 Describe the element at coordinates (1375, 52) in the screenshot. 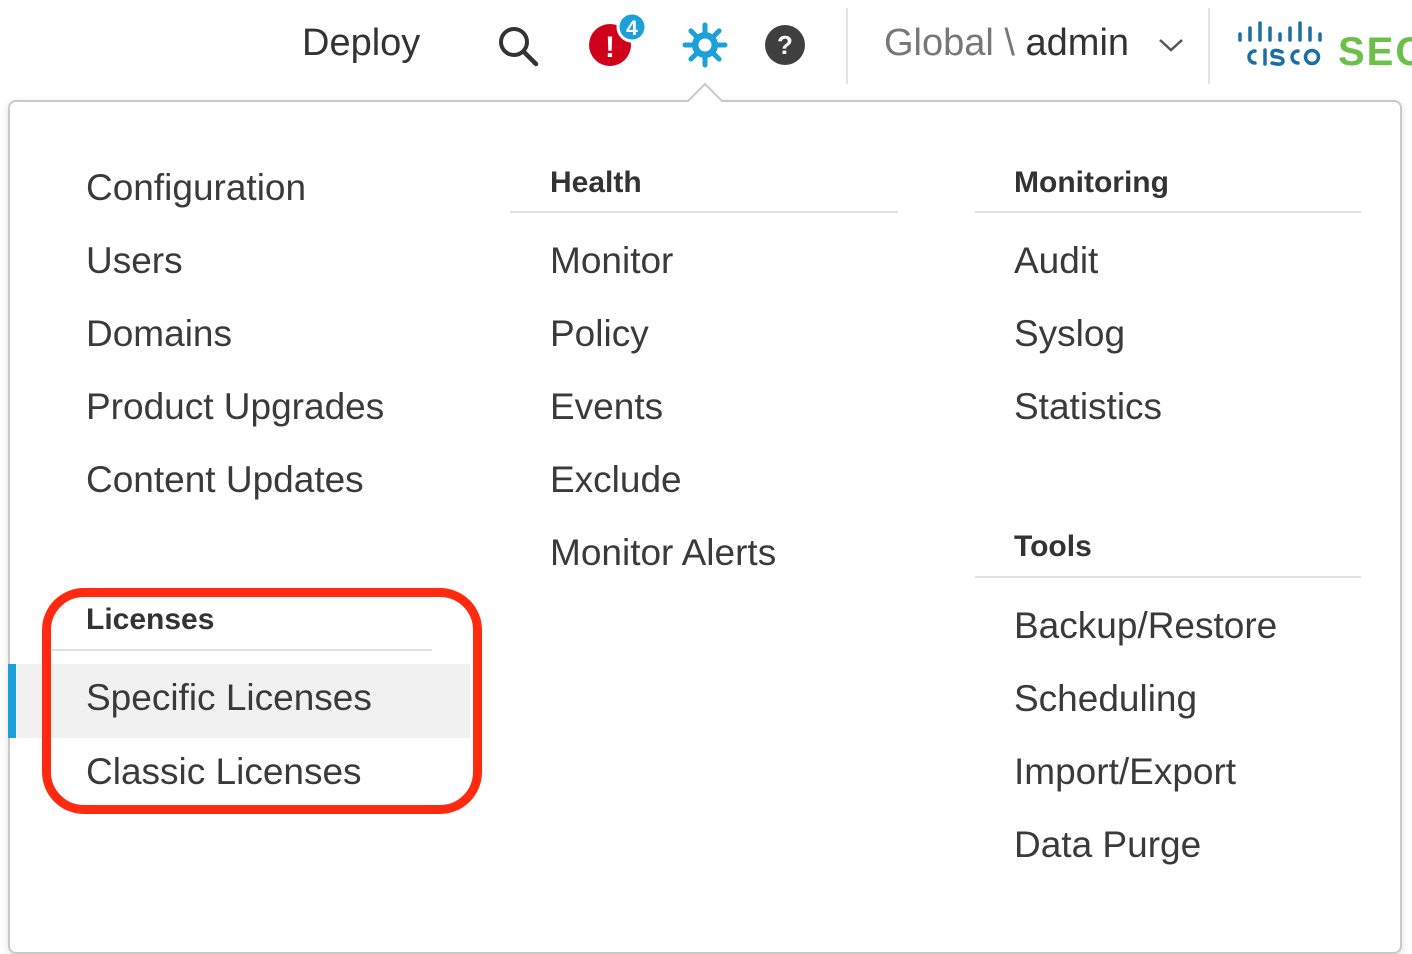

I see `brand-text: SEC` at that location.